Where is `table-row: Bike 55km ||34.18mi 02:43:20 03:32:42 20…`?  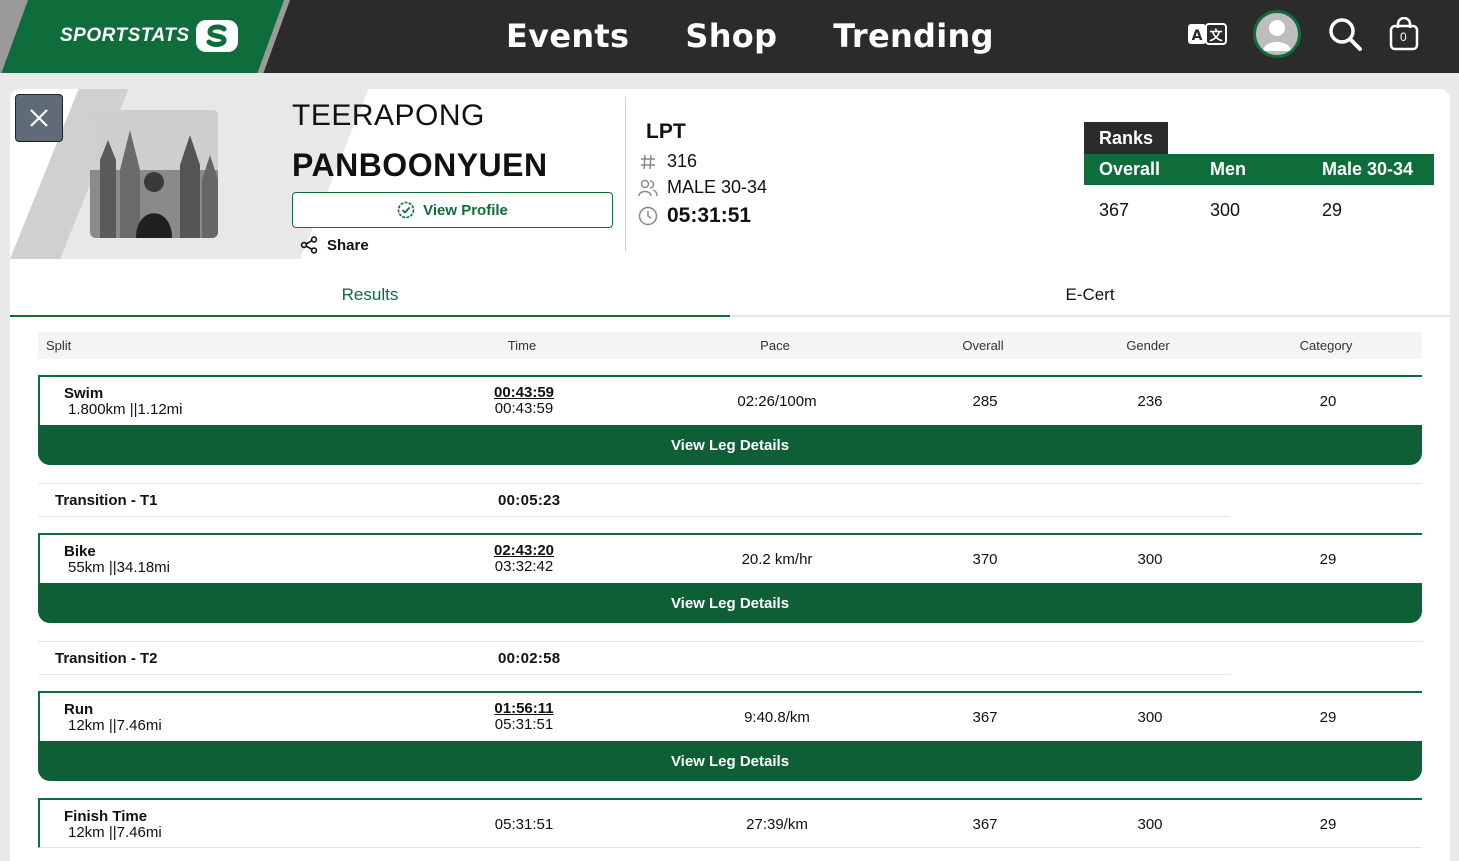 table-row: Bike 55km ||34.18mi 02:43:20 03:32:42 20… is located at coordinates (730, 558).